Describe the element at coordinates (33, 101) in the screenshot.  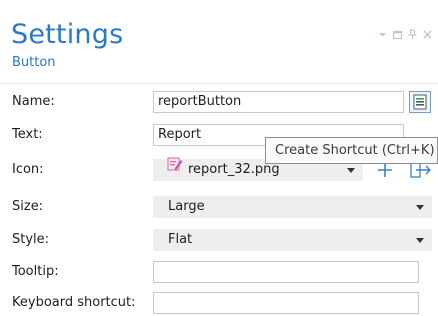
I see `name-label: Name:` at that location.